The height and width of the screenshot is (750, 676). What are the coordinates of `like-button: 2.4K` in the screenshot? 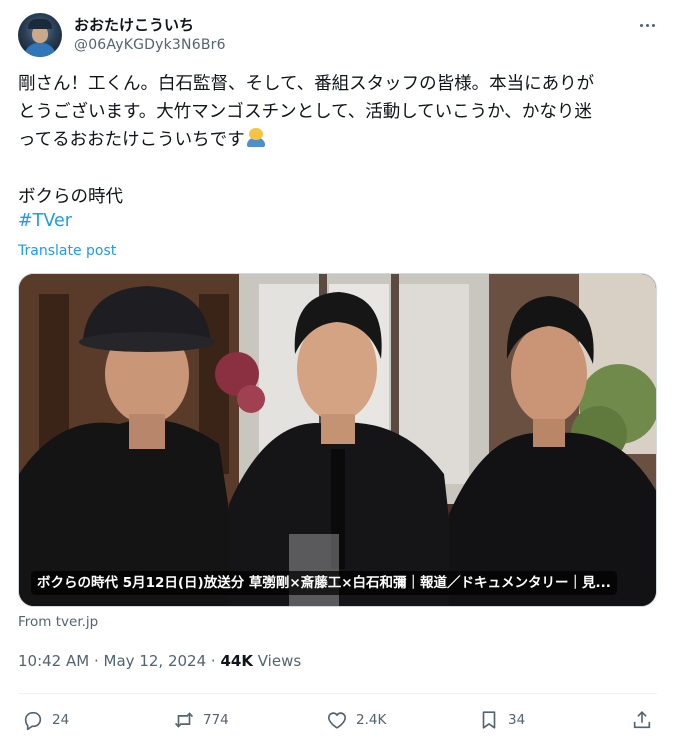 It's located at (356, 720).